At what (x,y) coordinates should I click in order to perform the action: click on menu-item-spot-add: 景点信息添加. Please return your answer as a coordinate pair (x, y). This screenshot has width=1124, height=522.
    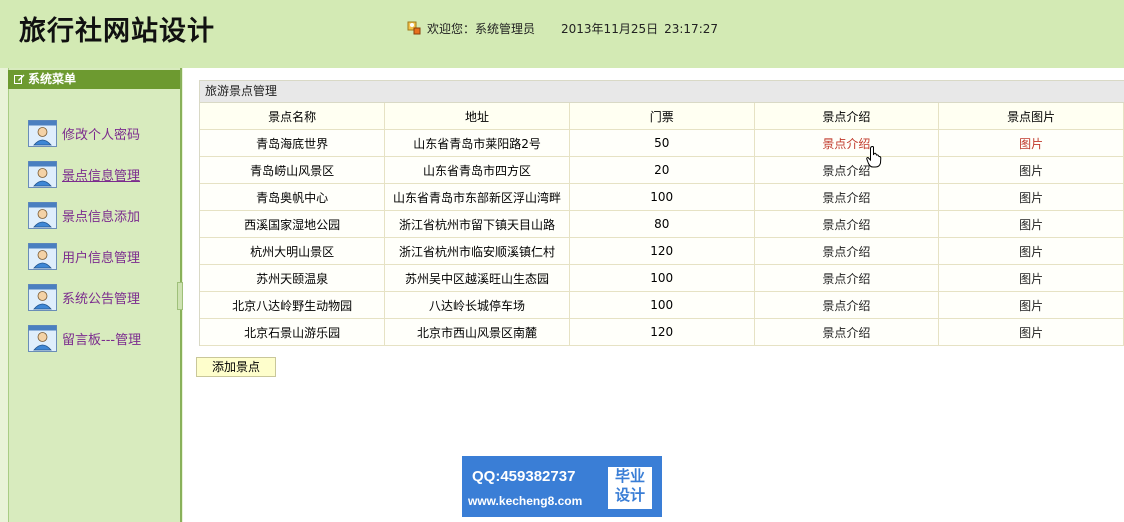
    Looking at the image, I should click on (84, 215).